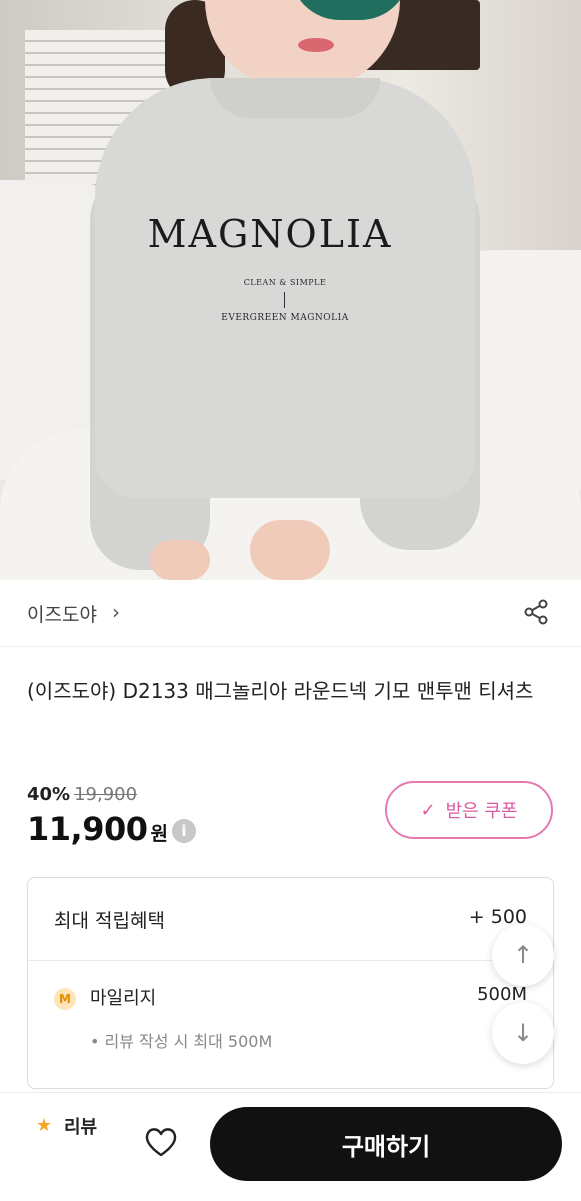 Image resolution: width=581 pixels, height=1201 pixels. I want to click on sale-price: 11,900, so click(87, 829).